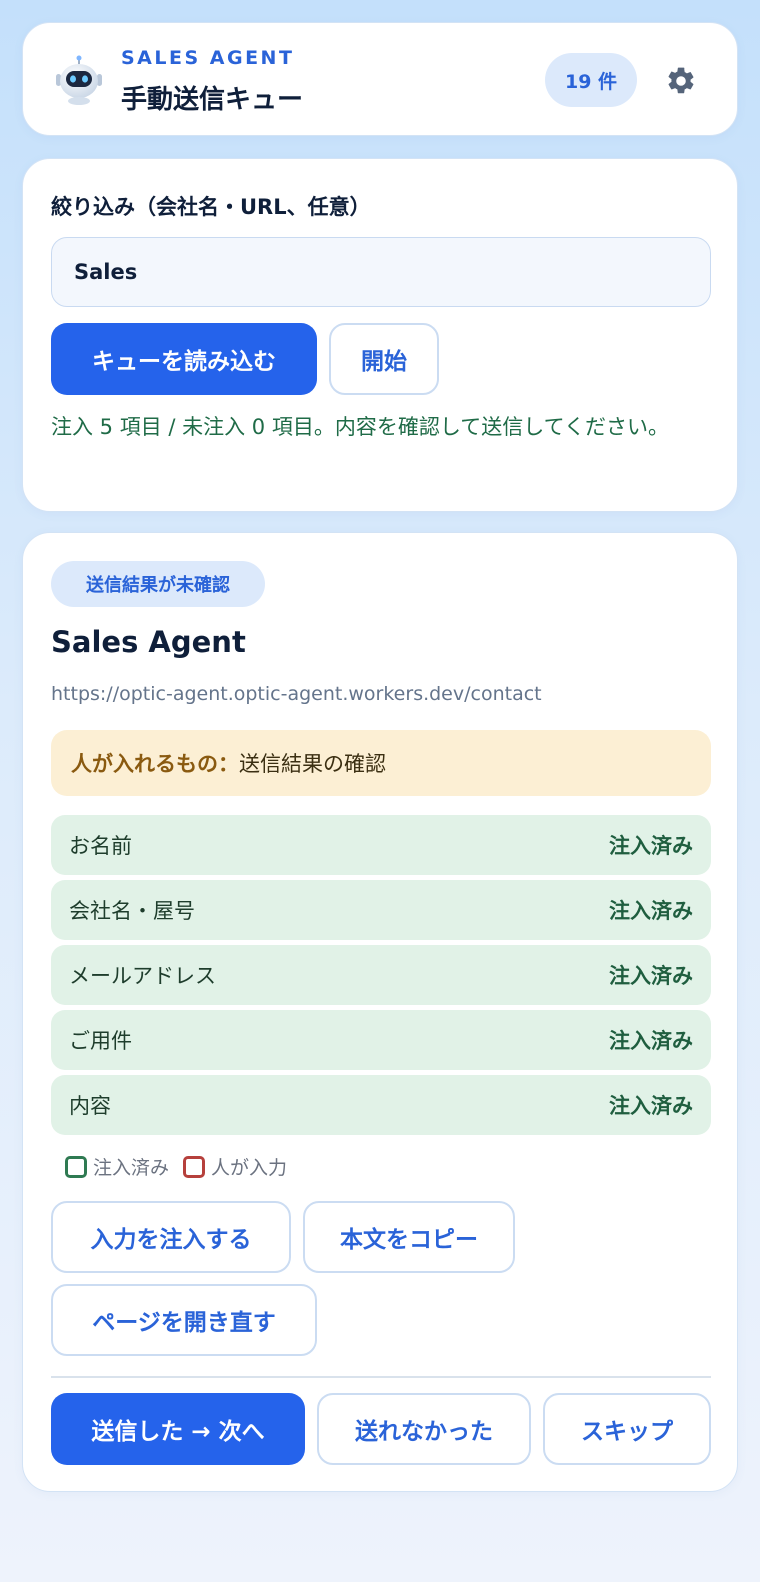 The width and height of the screenshot is (760, 1582). I want to click on queue-count-badge: 19 件, so click(591, 80).